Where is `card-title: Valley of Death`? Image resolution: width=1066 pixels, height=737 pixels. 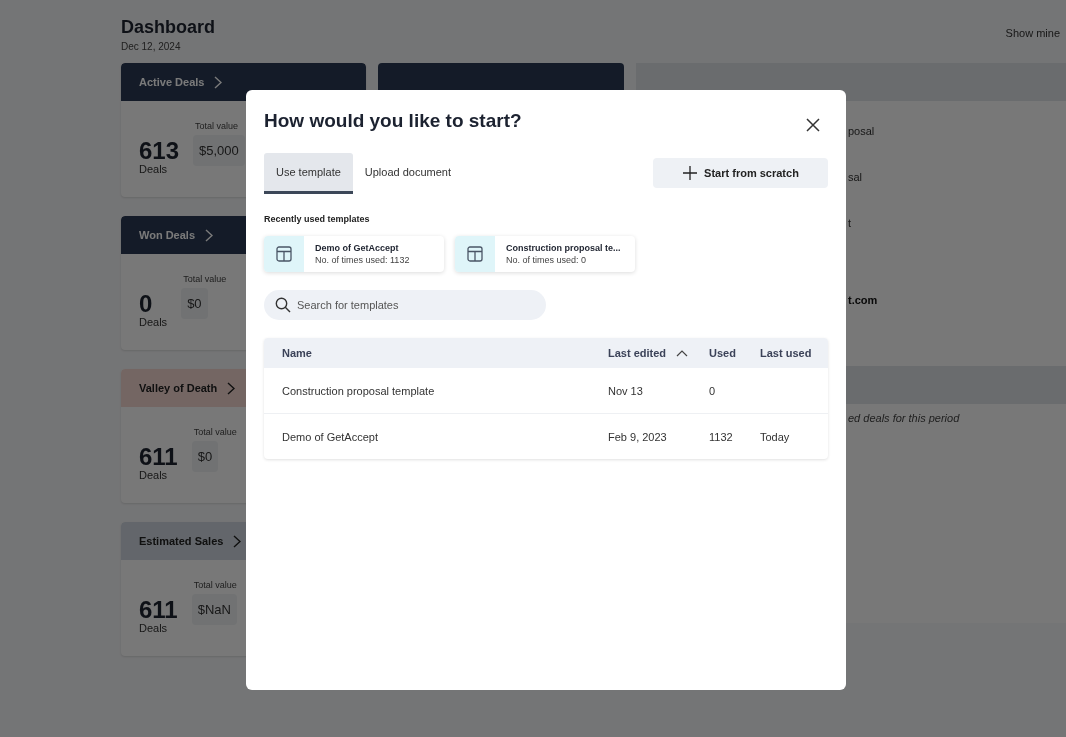
card-title: Valley of Death is located at coordinates (178, 388).